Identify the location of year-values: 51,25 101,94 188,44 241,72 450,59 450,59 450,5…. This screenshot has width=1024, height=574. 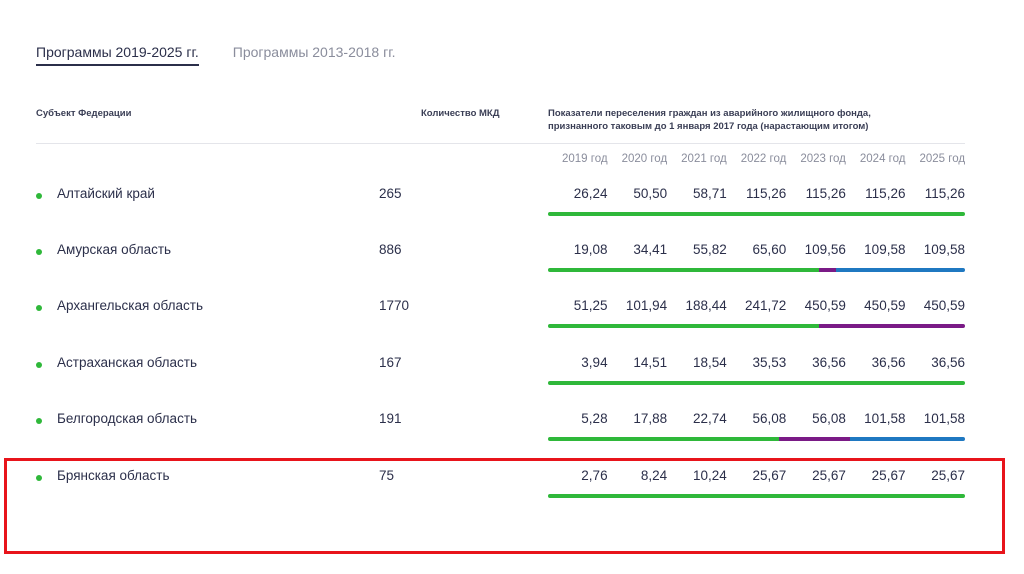
(756, 305).